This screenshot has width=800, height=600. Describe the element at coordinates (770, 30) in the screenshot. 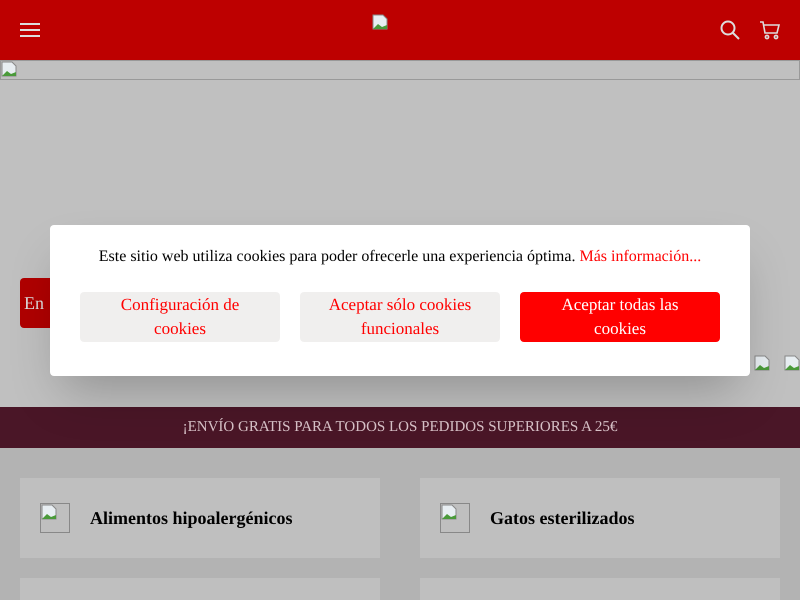

I see `cart-icon` at that location.